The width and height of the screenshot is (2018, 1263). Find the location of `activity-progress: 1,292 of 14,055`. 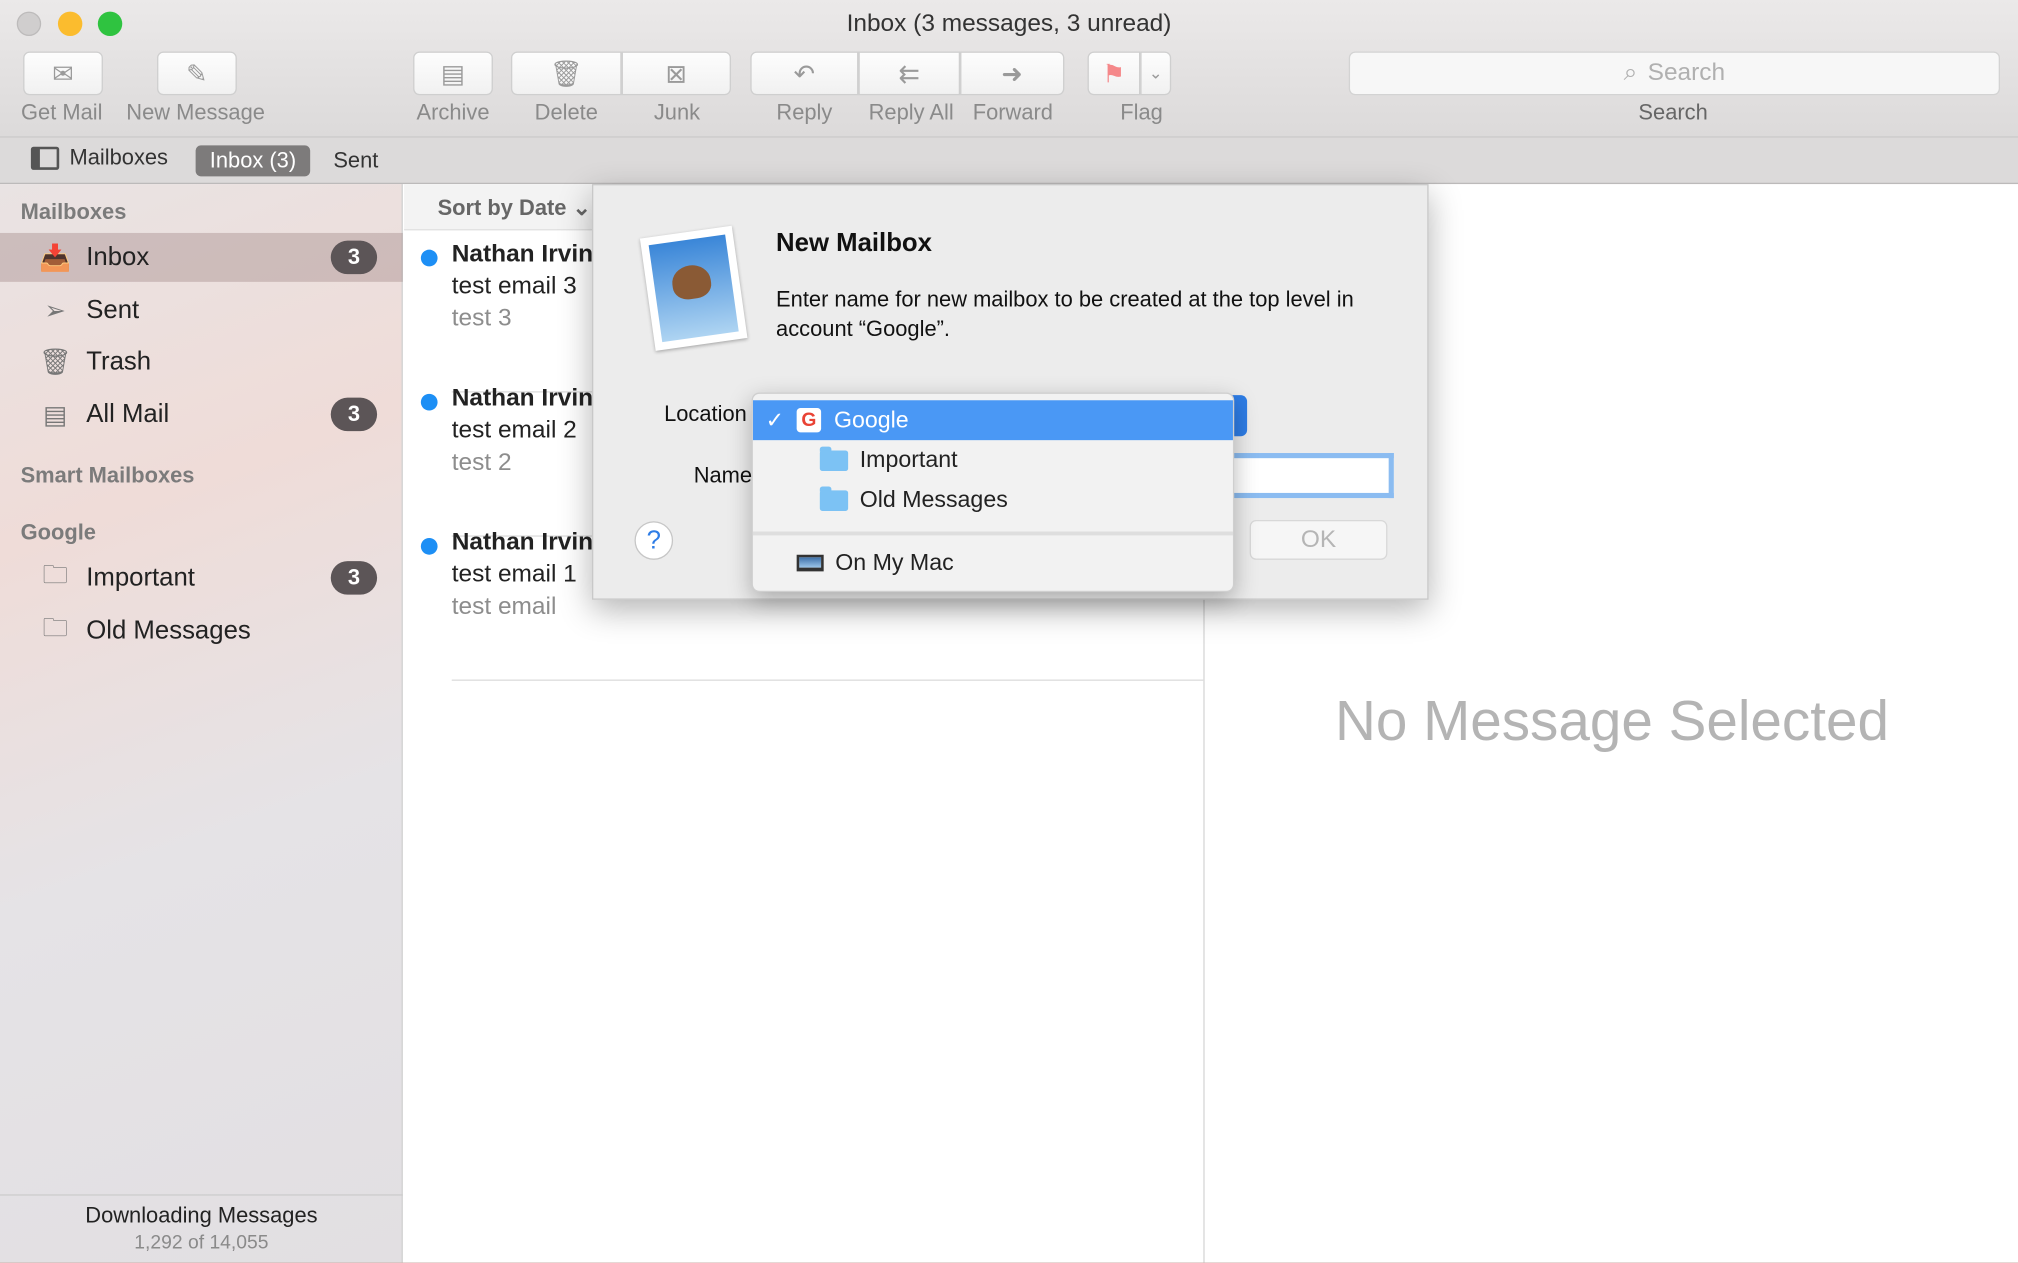

activity-progress: 1,292 of 14,055 is located at coordinates (201, 1242).